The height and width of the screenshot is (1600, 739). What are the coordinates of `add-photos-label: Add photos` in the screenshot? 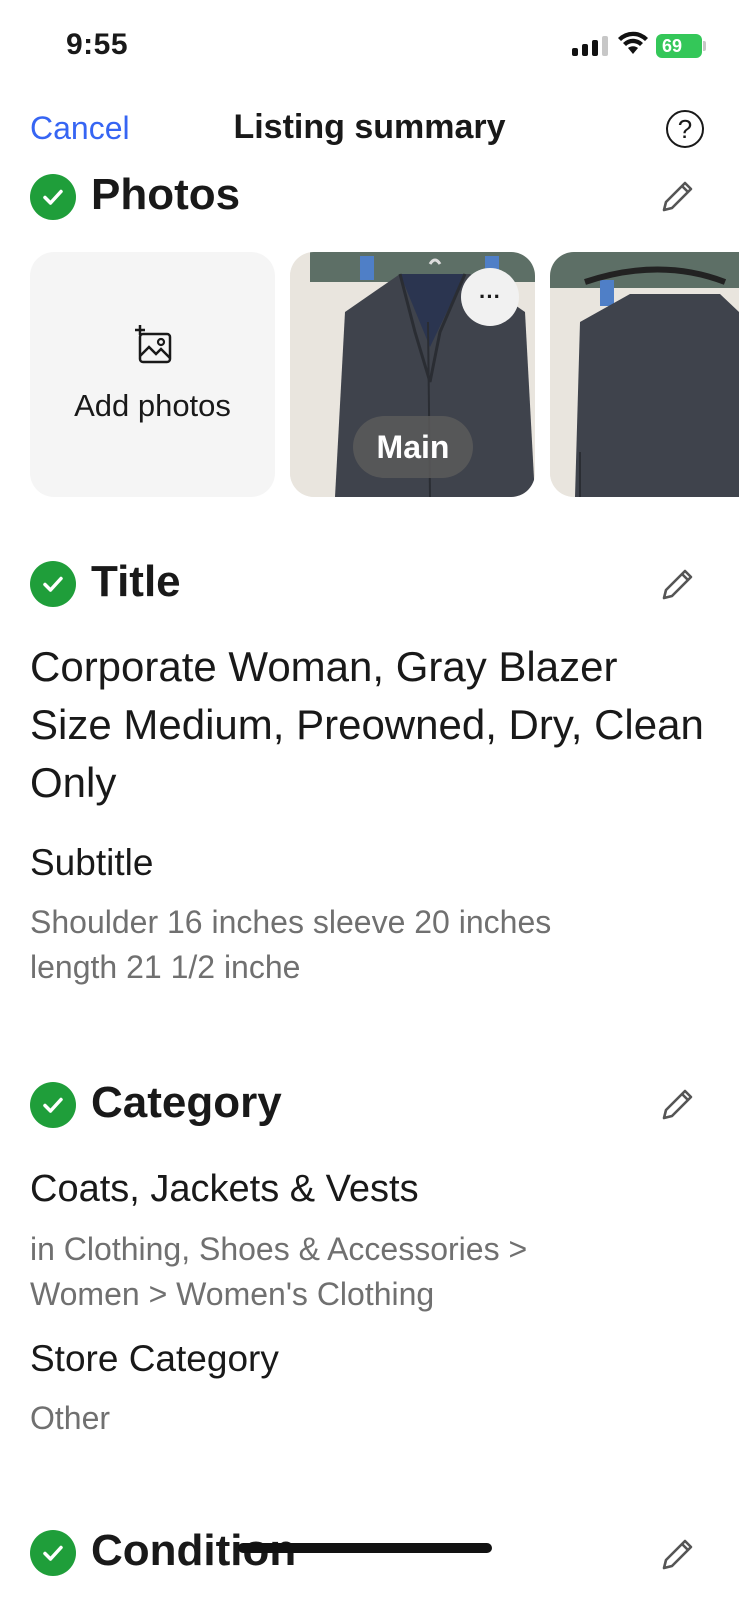 It's located at (152, 405).